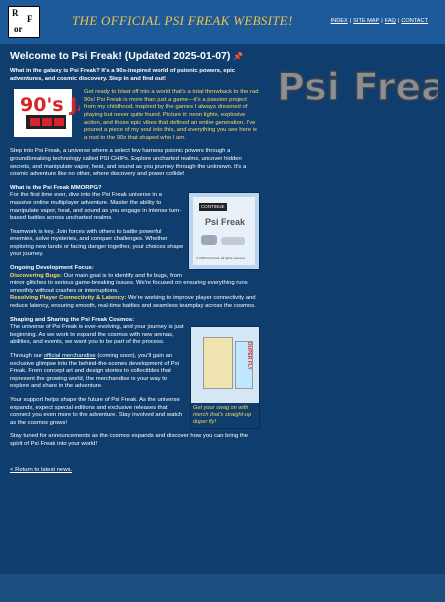 Image resolution: width=445 pixels, height=602 pixels. I want to click on psi-freak-brand-logo: Psi Freak, so click(357, 87).